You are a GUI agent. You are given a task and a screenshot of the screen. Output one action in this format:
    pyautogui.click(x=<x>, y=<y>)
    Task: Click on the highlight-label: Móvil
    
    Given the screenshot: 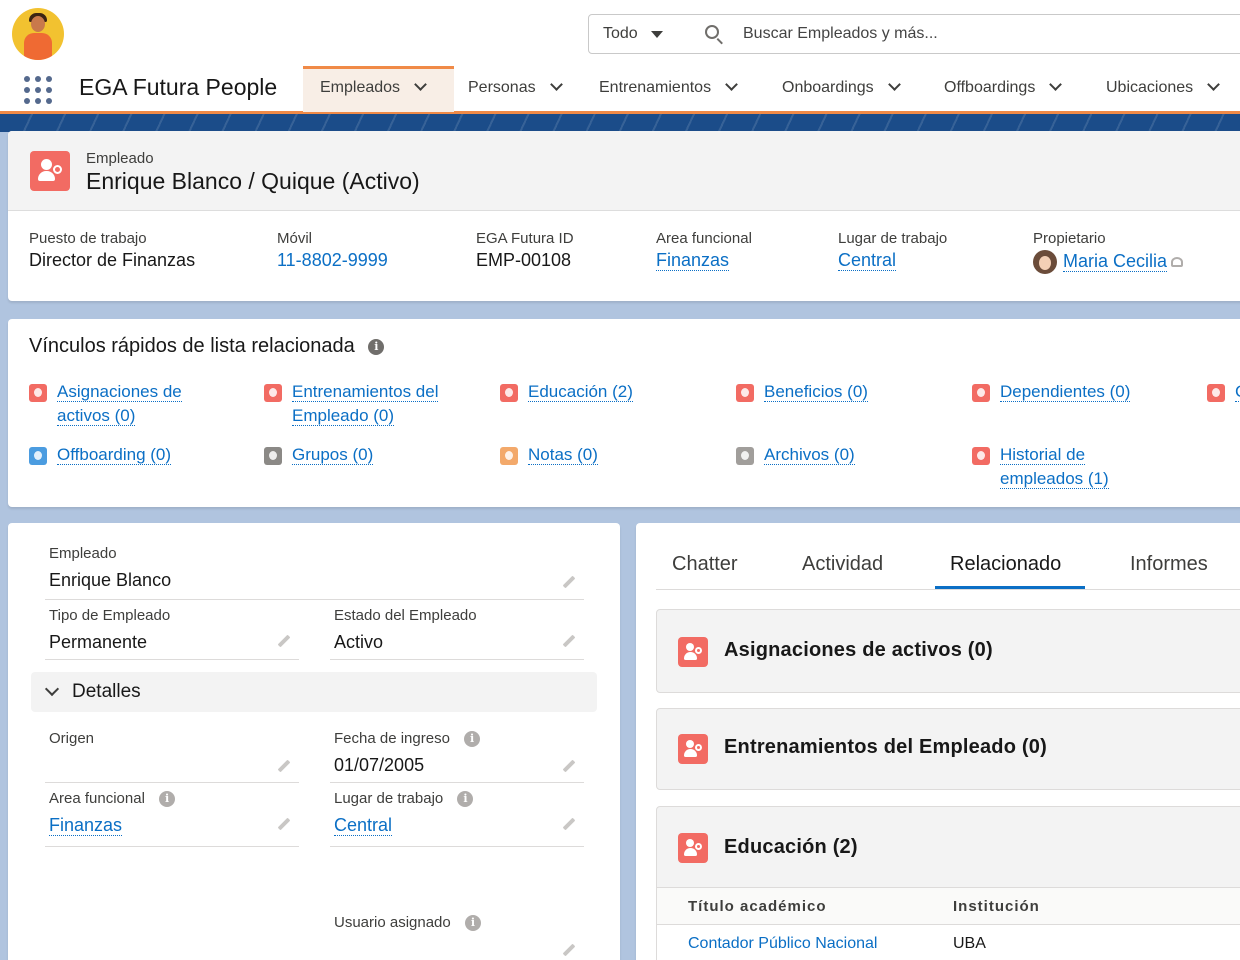 What is the action you would take?
    pyautogui.click(x=295, y=238)
    